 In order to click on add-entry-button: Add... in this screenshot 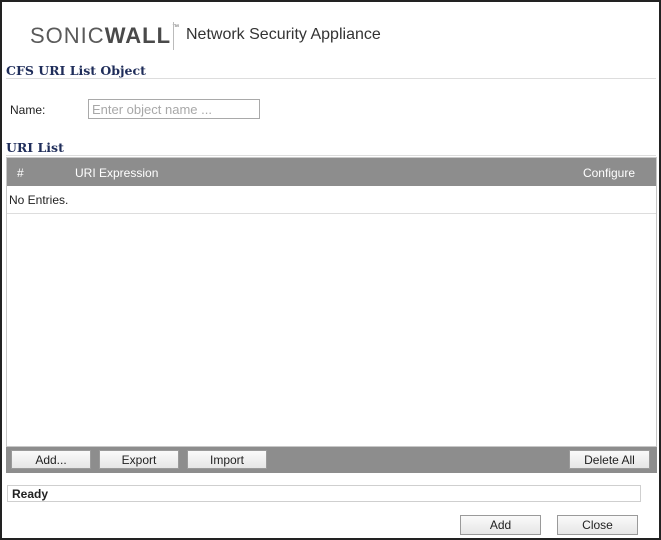, I will do `click(51, 459)`.